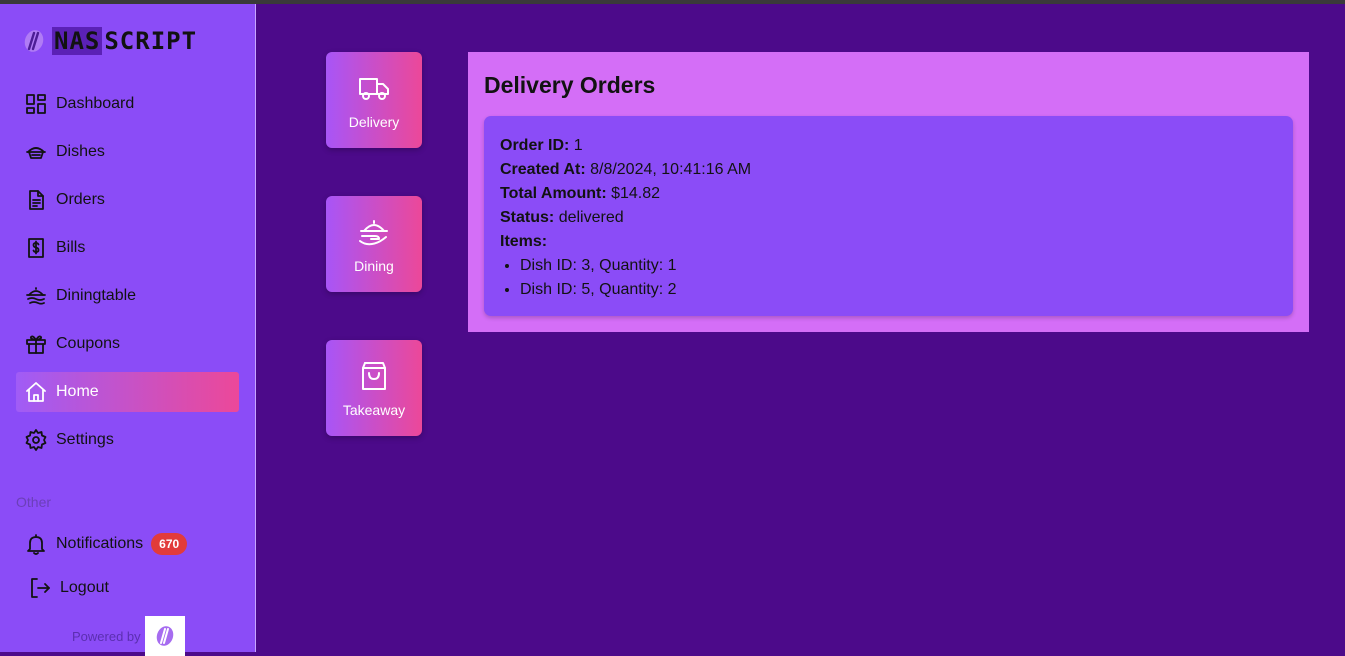 This screenshot has width=1345, height=656. I want to click on order-status-label: Status:, so click(527, 217).